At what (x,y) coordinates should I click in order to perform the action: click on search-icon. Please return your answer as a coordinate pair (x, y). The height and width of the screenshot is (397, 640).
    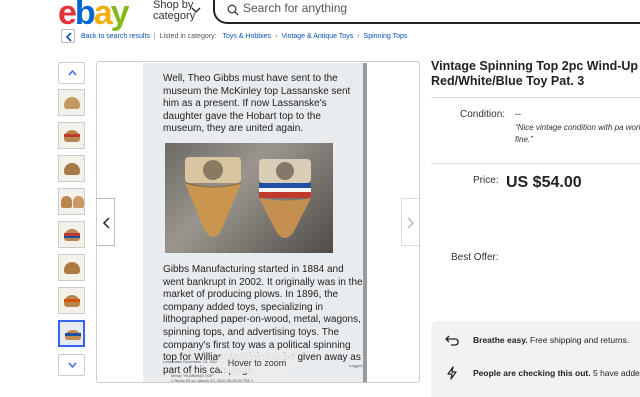
    Looking at the image, I should click on (233, 10).